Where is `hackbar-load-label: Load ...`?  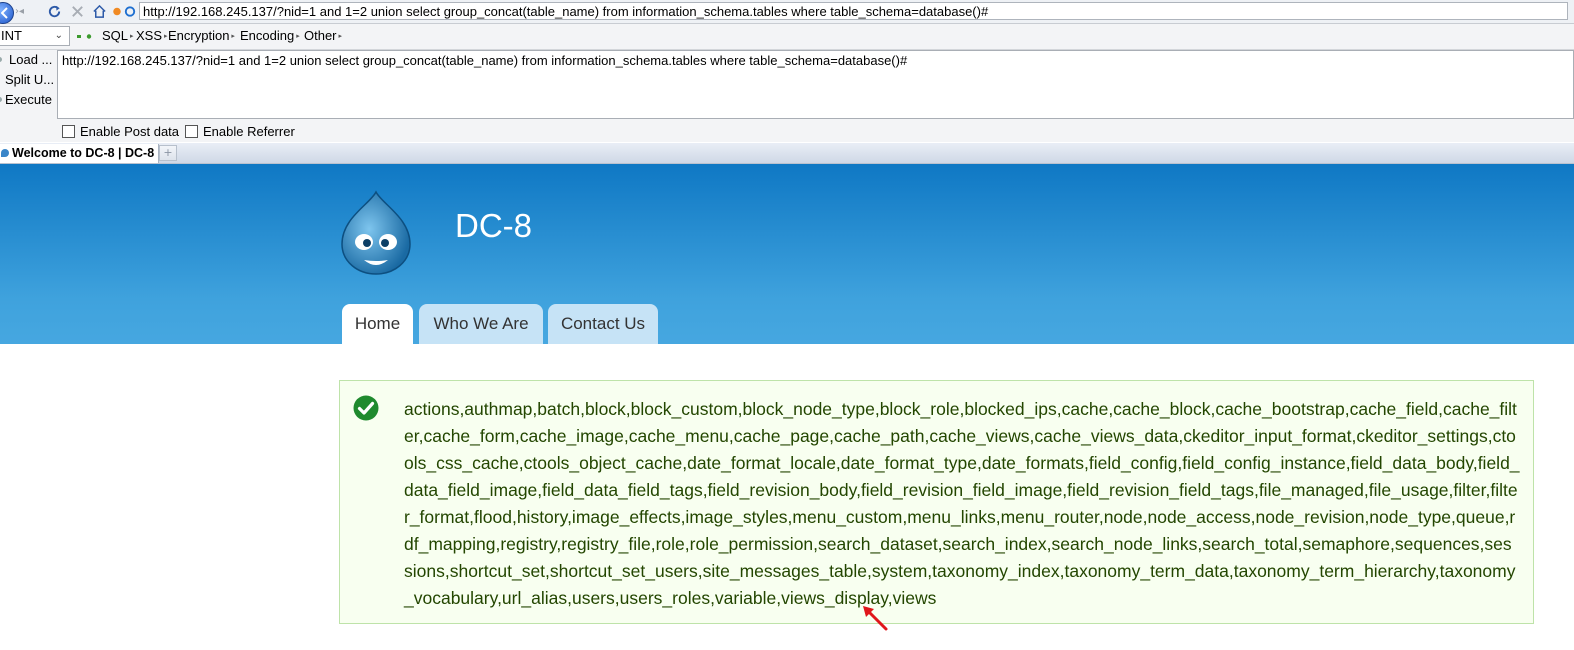
hackbar-load-label: Load ... is located at coordinates (31, 59).